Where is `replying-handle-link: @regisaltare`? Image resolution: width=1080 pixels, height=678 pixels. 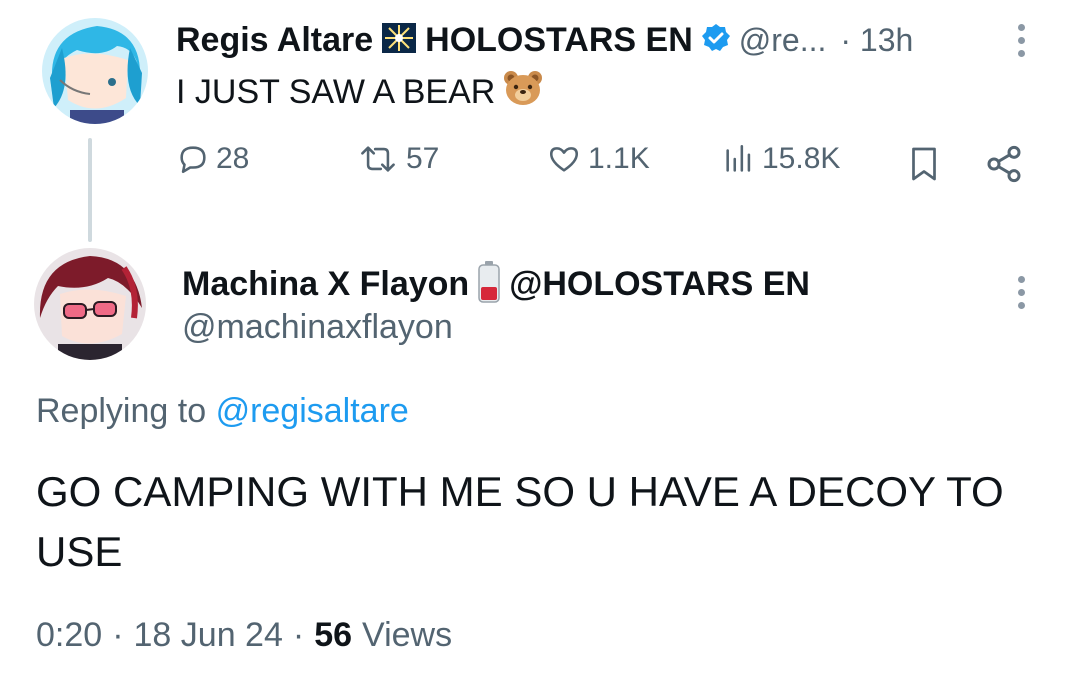
replying-handle-link: @regisaltare is located at coordinates (312, 411).